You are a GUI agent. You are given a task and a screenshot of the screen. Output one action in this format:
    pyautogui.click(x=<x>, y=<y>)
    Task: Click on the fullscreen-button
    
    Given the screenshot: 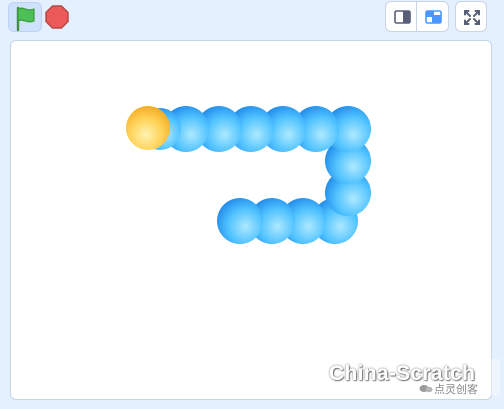 What is the action you would take?
    pyautogui.click(x=471, y=16)
    